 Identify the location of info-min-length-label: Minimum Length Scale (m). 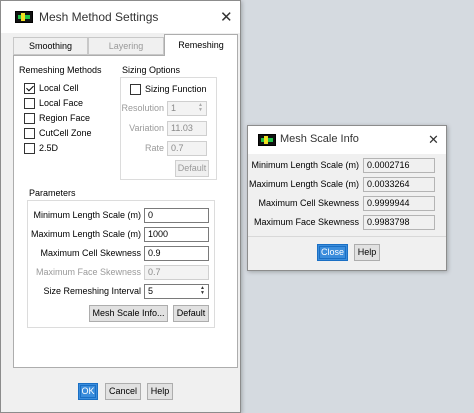
(305, 165).